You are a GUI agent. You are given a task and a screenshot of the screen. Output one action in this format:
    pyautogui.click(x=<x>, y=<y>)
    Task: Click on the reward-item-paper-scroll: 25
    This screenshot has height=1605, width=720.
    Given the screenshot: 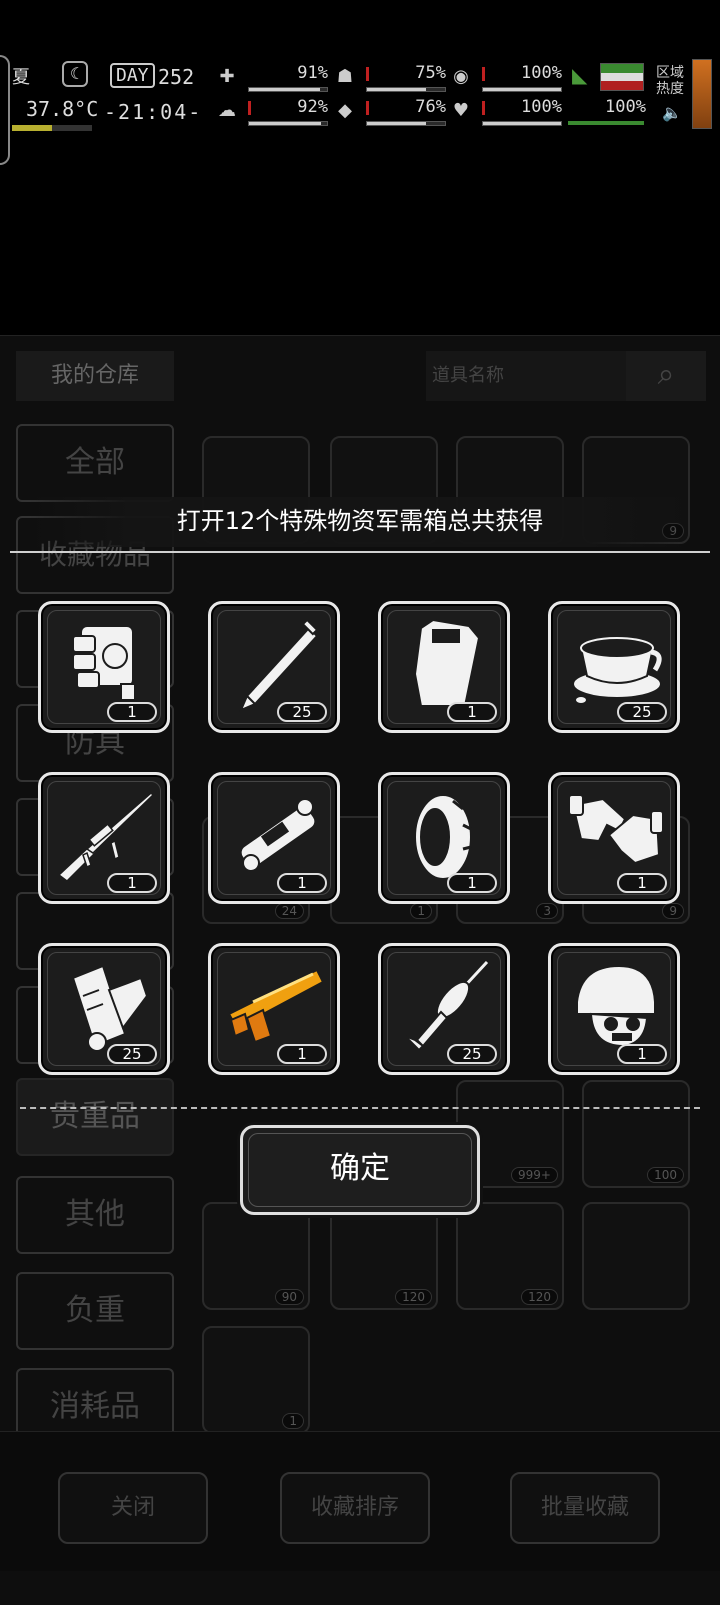 What is the action you would take?
    pyautogui.click(x=104, y=1009)
    